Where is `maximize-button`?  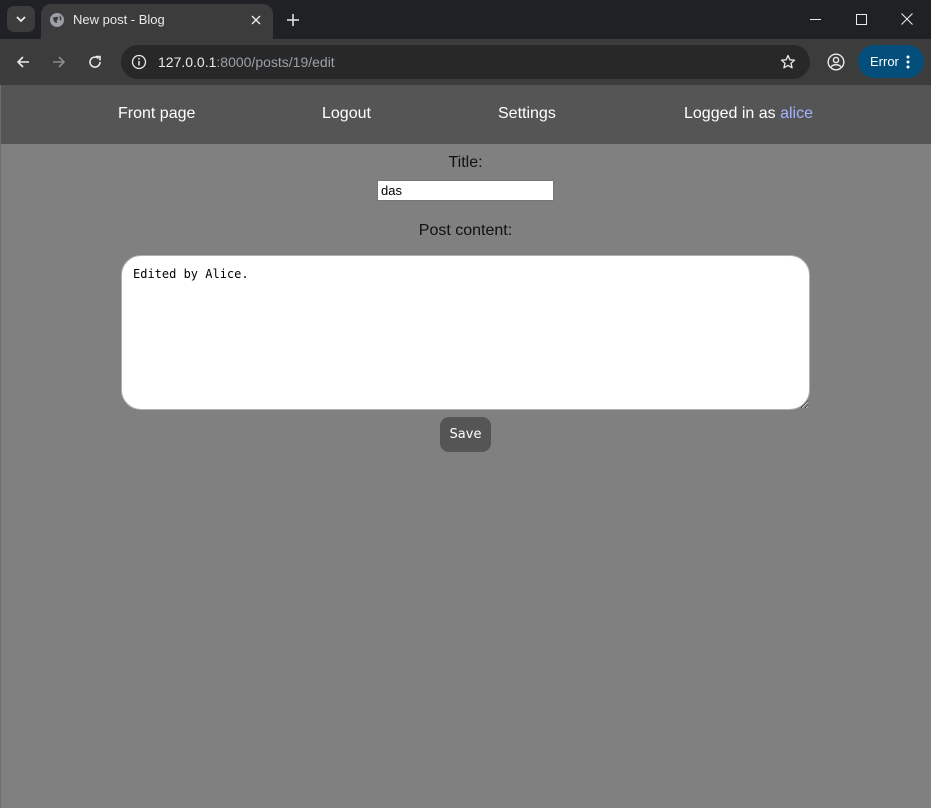
maximize-button is located at coordinates (861, 19).